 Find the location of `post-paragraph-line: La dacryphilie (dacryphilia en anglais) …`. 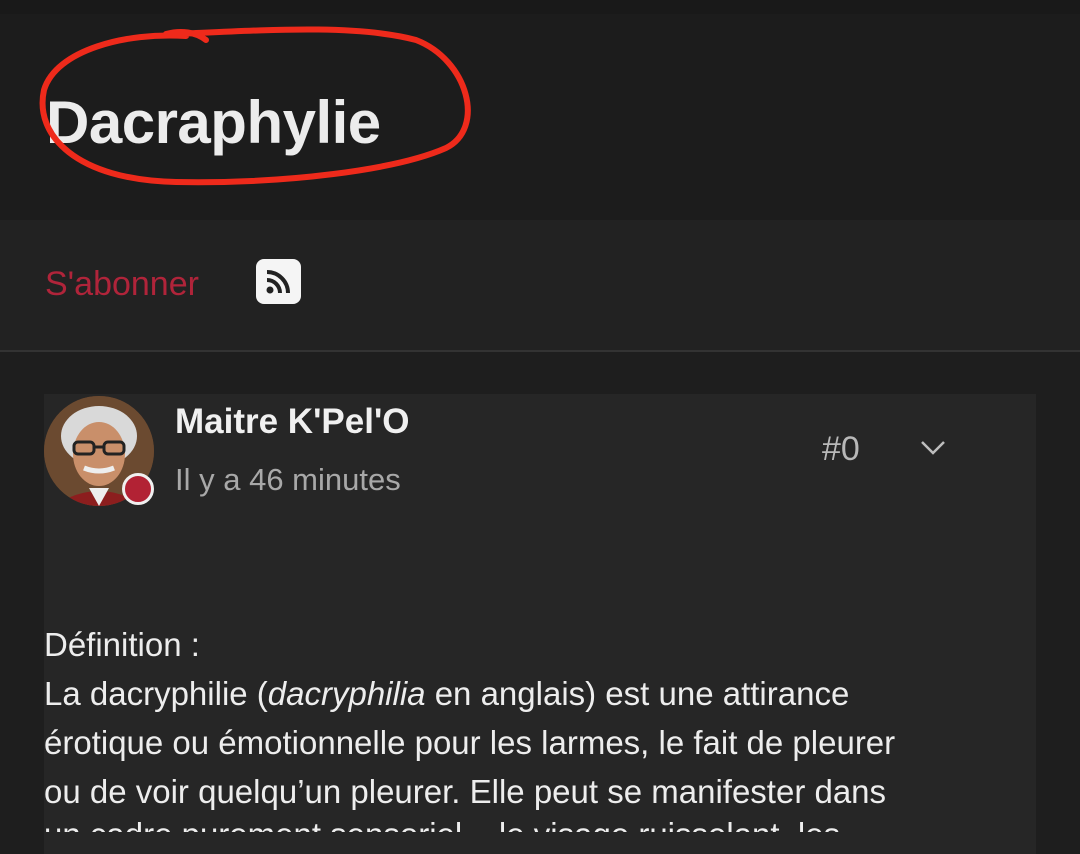

post-paragraph-line: La dacryphilie (dacryphilia en anglais) … is located at coordinates (447, 693).